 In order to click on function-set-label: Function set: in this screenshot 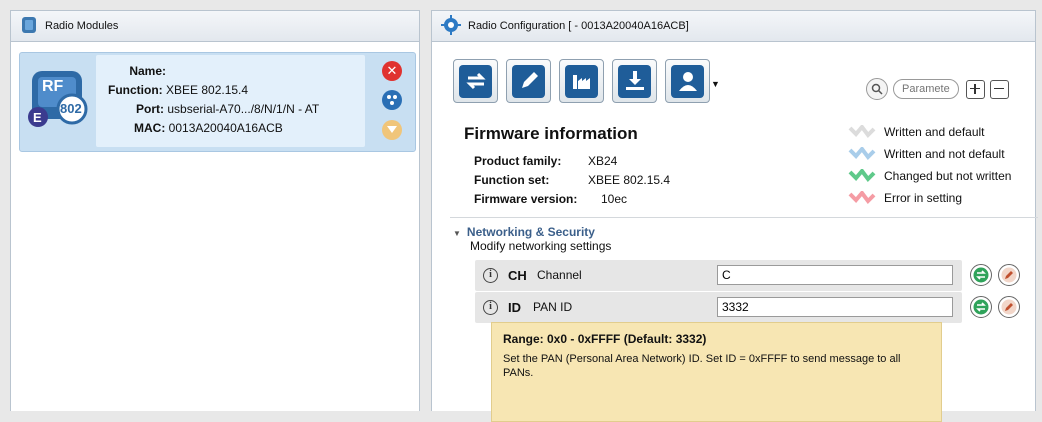, I will do `click(512, 180)`.